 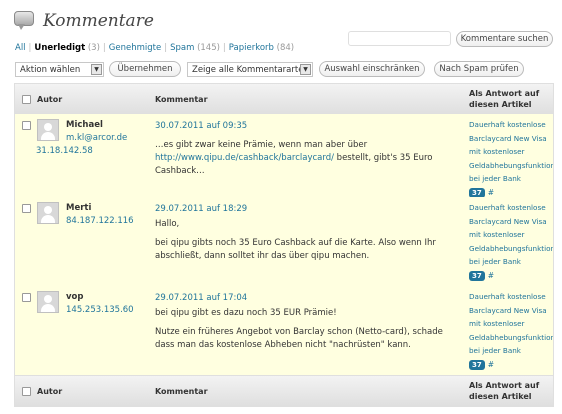 What do you see at coordinates (135, 48) in the screenshot?
I see `filter-approved-link: Genehmigte` at bounding box center [135, 48].